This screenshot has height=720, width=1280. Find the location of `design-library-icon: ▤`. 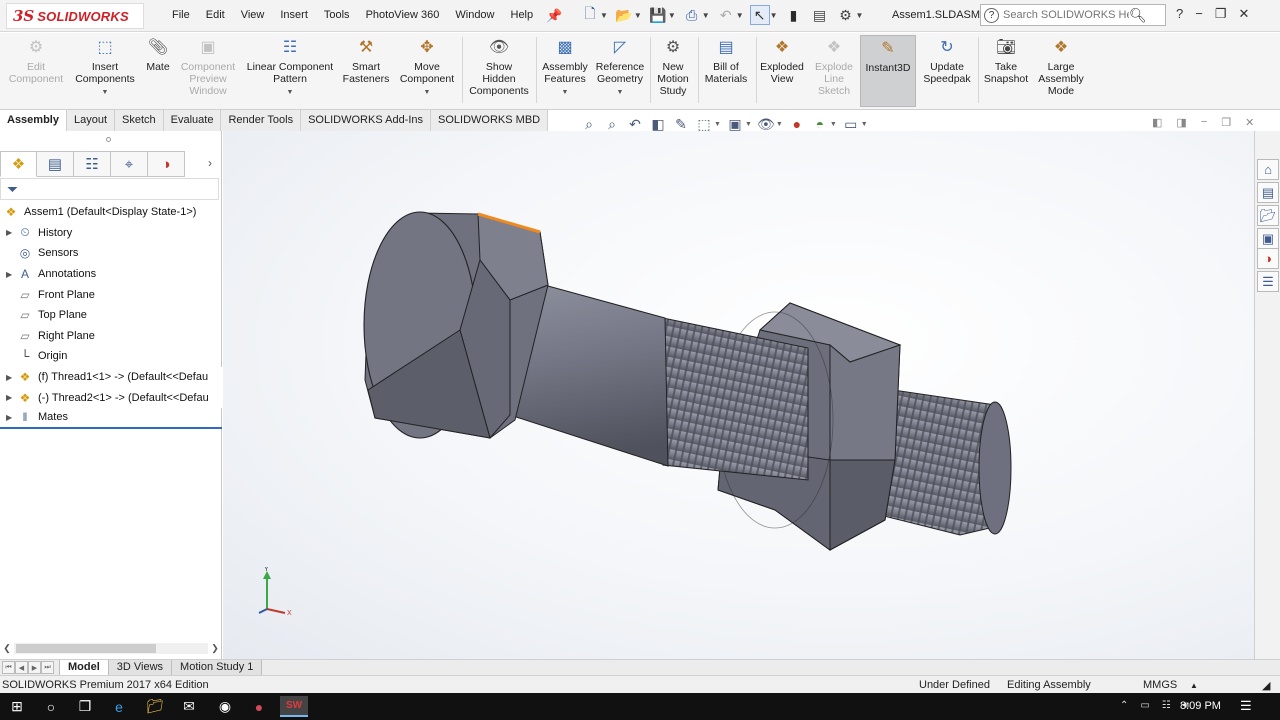

design-library-icon: ▤ is located at coordinates (1268, 192).